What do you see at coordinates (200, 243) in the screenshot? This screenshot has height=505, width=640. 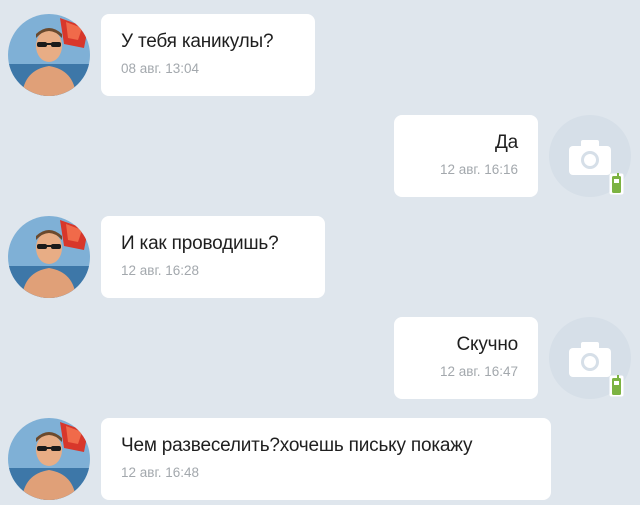 I see `message-text: И как проводишь?` at bounding box center [200, 243].